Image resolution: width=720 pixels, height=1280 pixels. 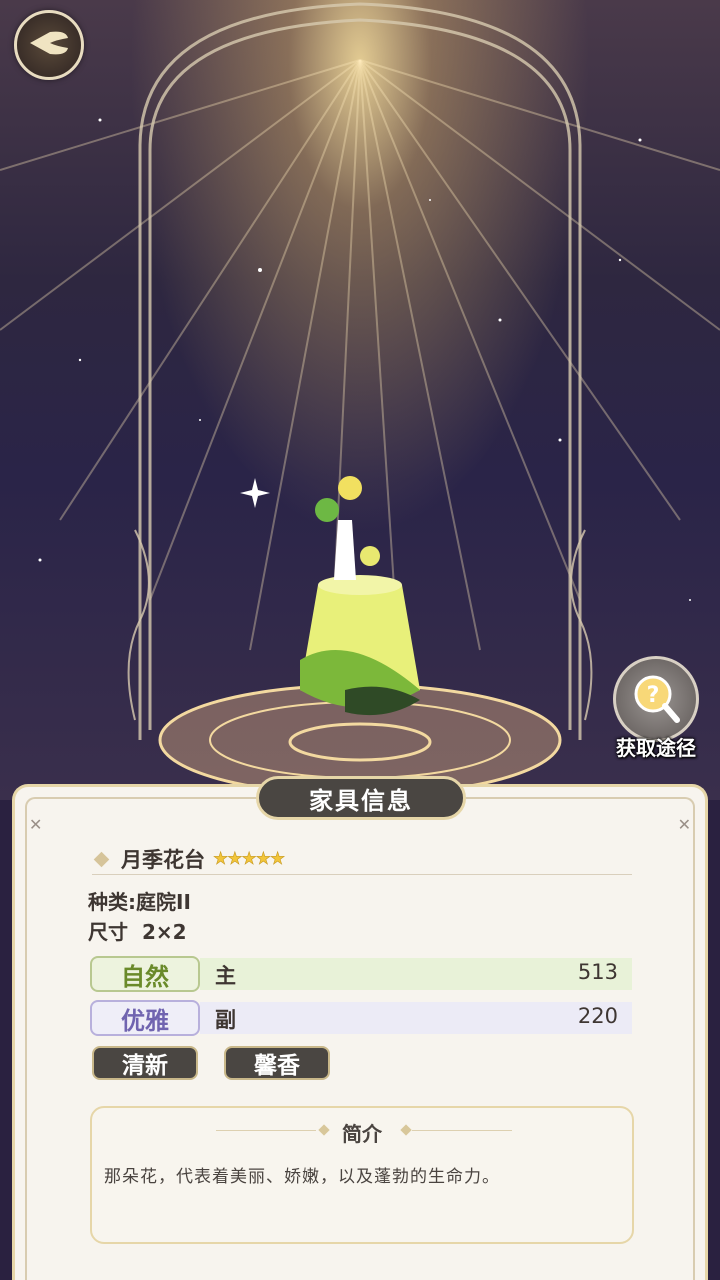 What do you see at coordinates (656, 748) in the screenshot?
I see `acquire-source-label: 获取途径` at bounding box center [656, 748].